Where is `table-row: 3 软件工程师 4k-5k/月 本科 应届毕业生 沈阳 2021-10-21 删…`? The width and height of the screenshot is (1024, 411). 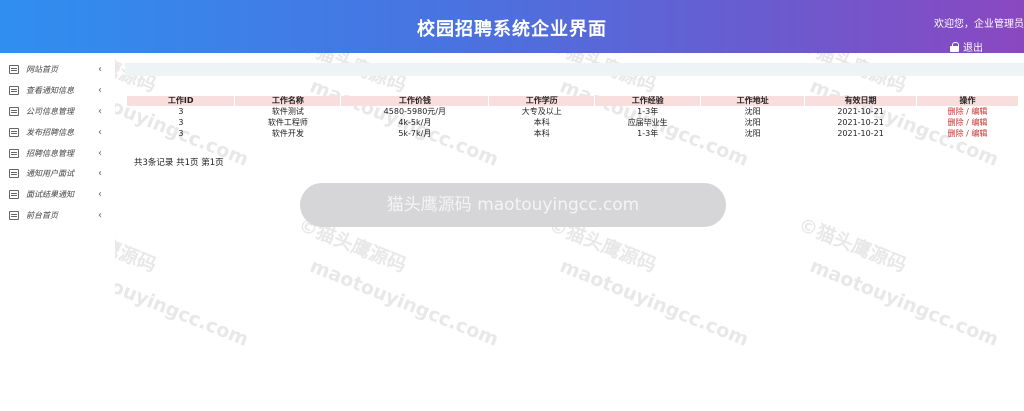 table-row: 3 软件工程师 4k-5k/月 本科 应届毕业生 沈阳 2021-10-21 删… is located at coordinates (573, 122).